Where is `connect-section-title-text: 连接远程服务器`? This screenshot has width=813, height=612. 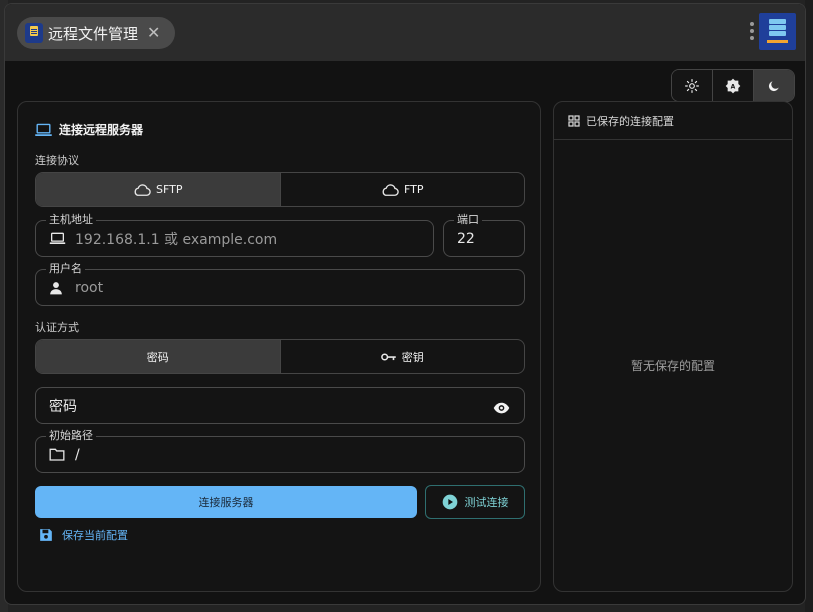
connect-section-title-text: 连接远程服务器 is located at coordinates (101, 130).